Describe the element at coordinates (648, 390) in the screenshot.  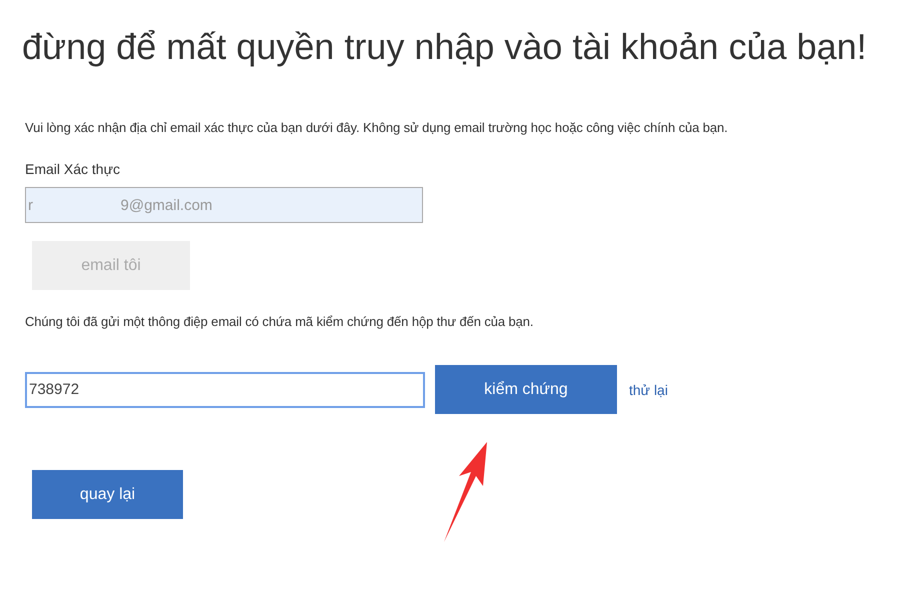
I see `retry-link: thử lại` at that location.